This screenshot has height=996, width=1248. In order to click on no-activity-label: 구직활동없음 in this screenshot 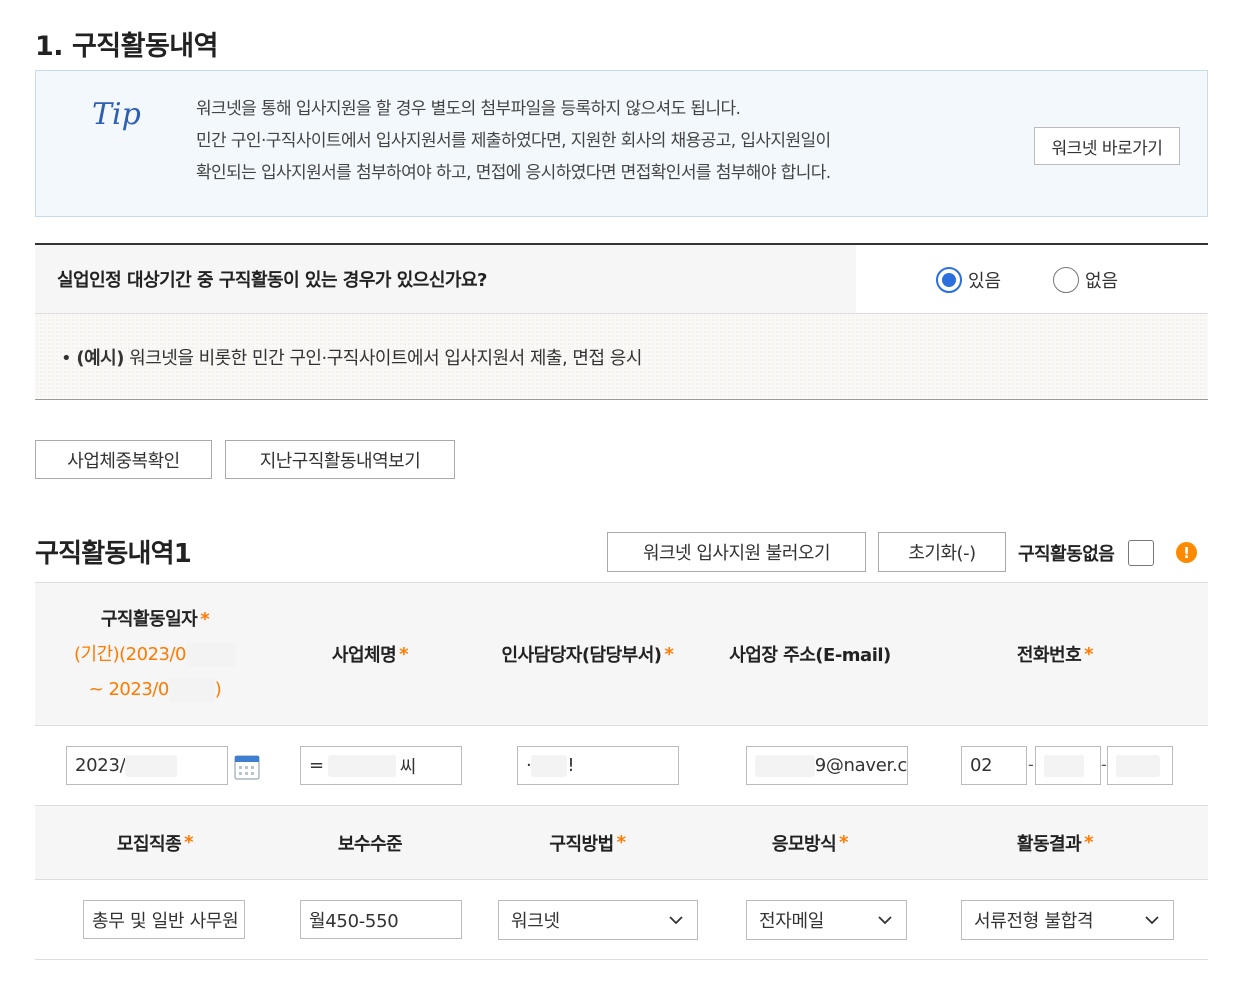, I will do `click(1066, 554)`.